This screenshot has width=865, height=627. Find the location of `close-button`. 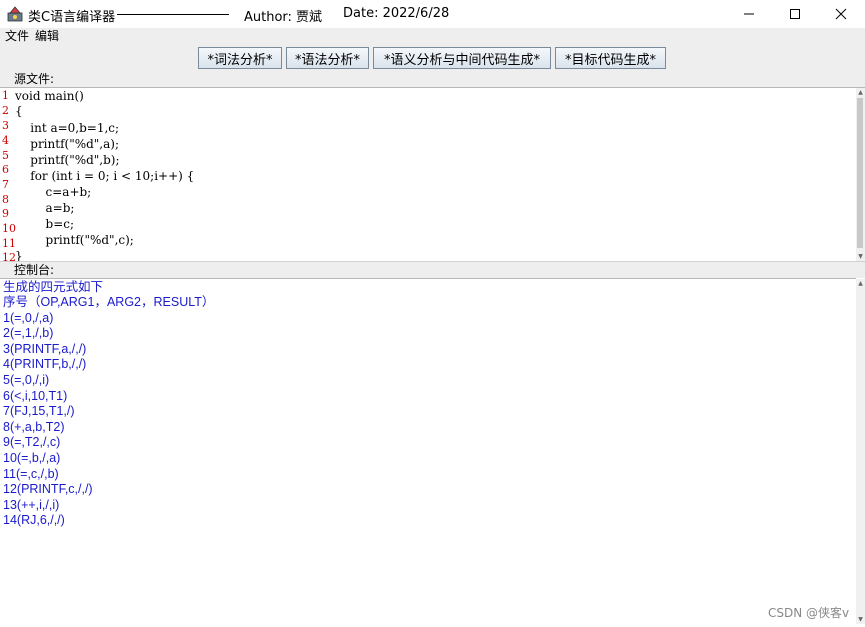

close-button is located at coordinates (841, 14).